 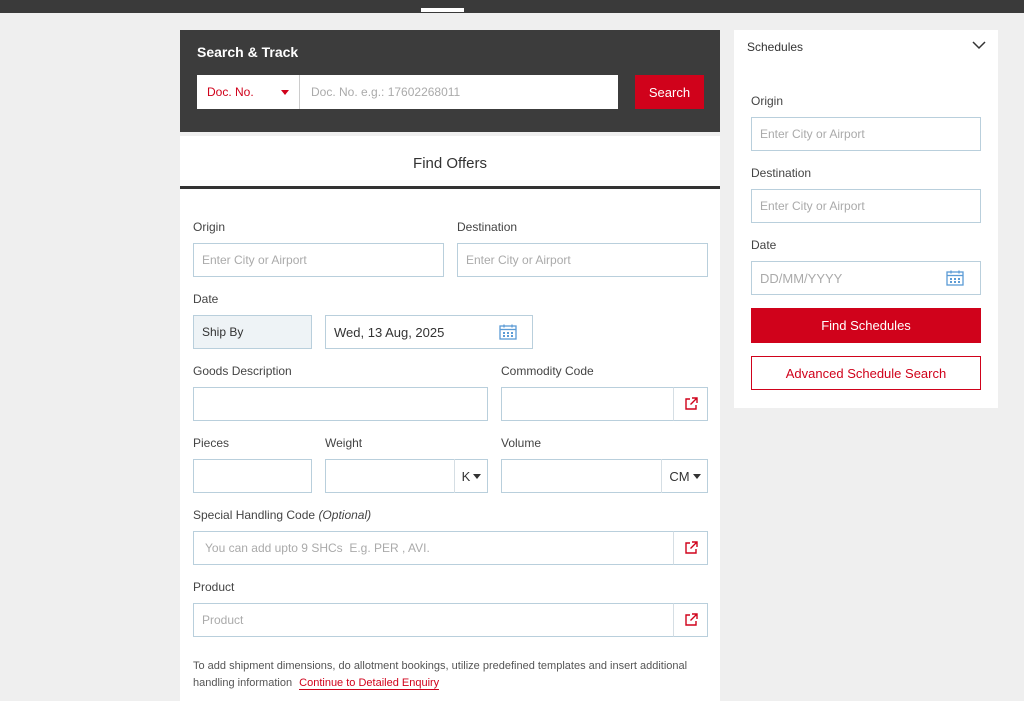 I want to click on detailed-enquiry-link: Continue to Detailed Enquiry, so click(x=369, y=683).